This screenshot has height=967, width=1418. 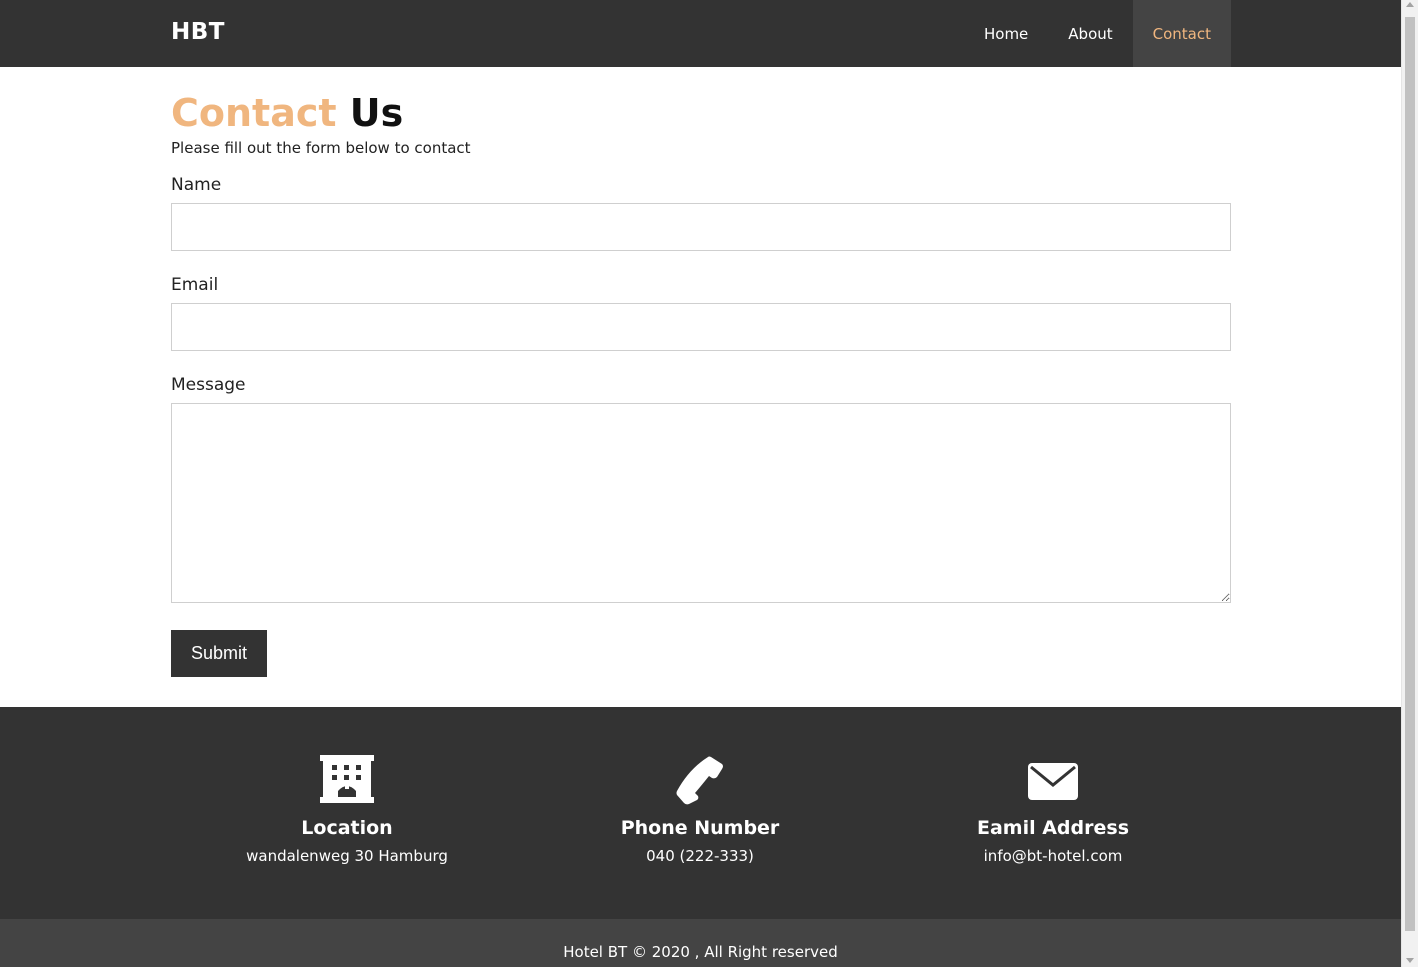 What do you see at coordinates (1181, 33) in the screenshot?
I see `nav-item-contact: Contact` at bounding box center [1181, 33].